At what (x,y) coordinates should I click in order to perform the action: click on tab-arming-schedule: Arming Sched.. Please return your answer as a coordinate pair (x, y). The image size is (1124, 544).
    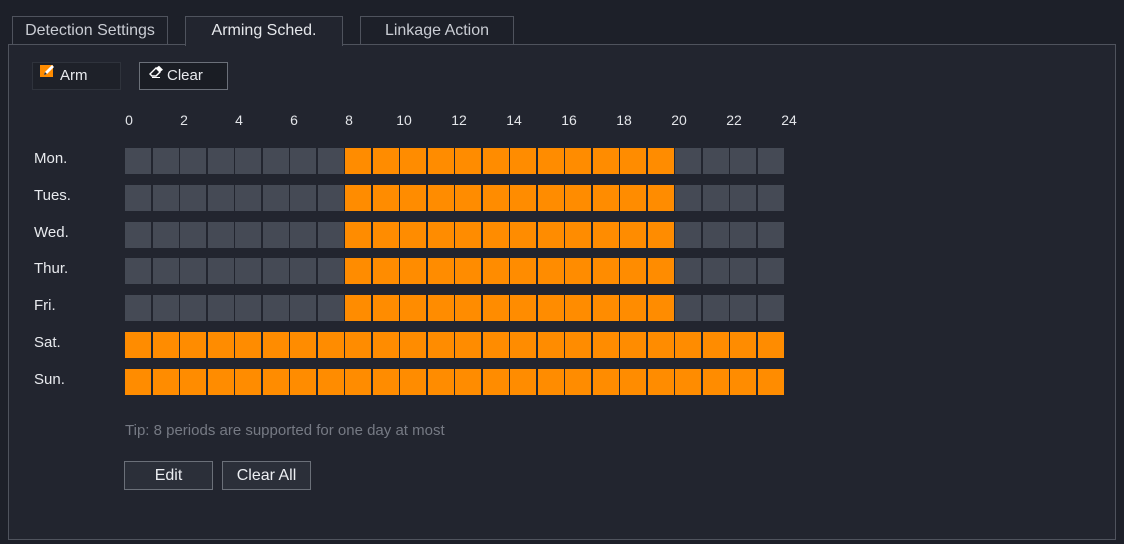
    Looking at the image, I should click on (264, 31).